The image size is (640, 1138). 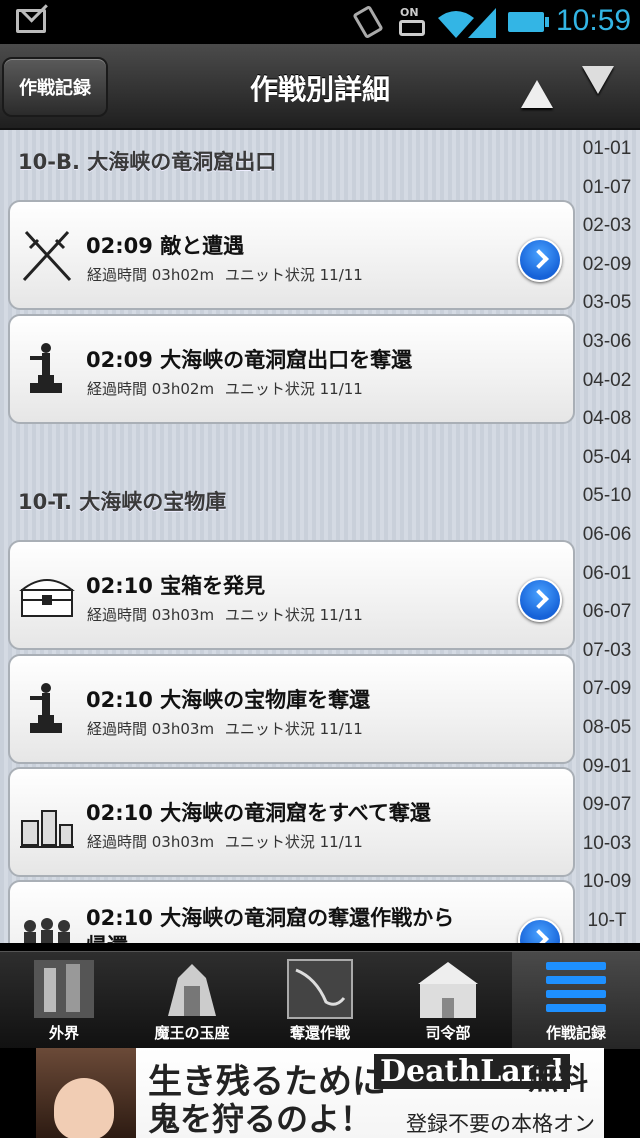 I want to click on tab-label: 外界, so click(x=63, y=1033).